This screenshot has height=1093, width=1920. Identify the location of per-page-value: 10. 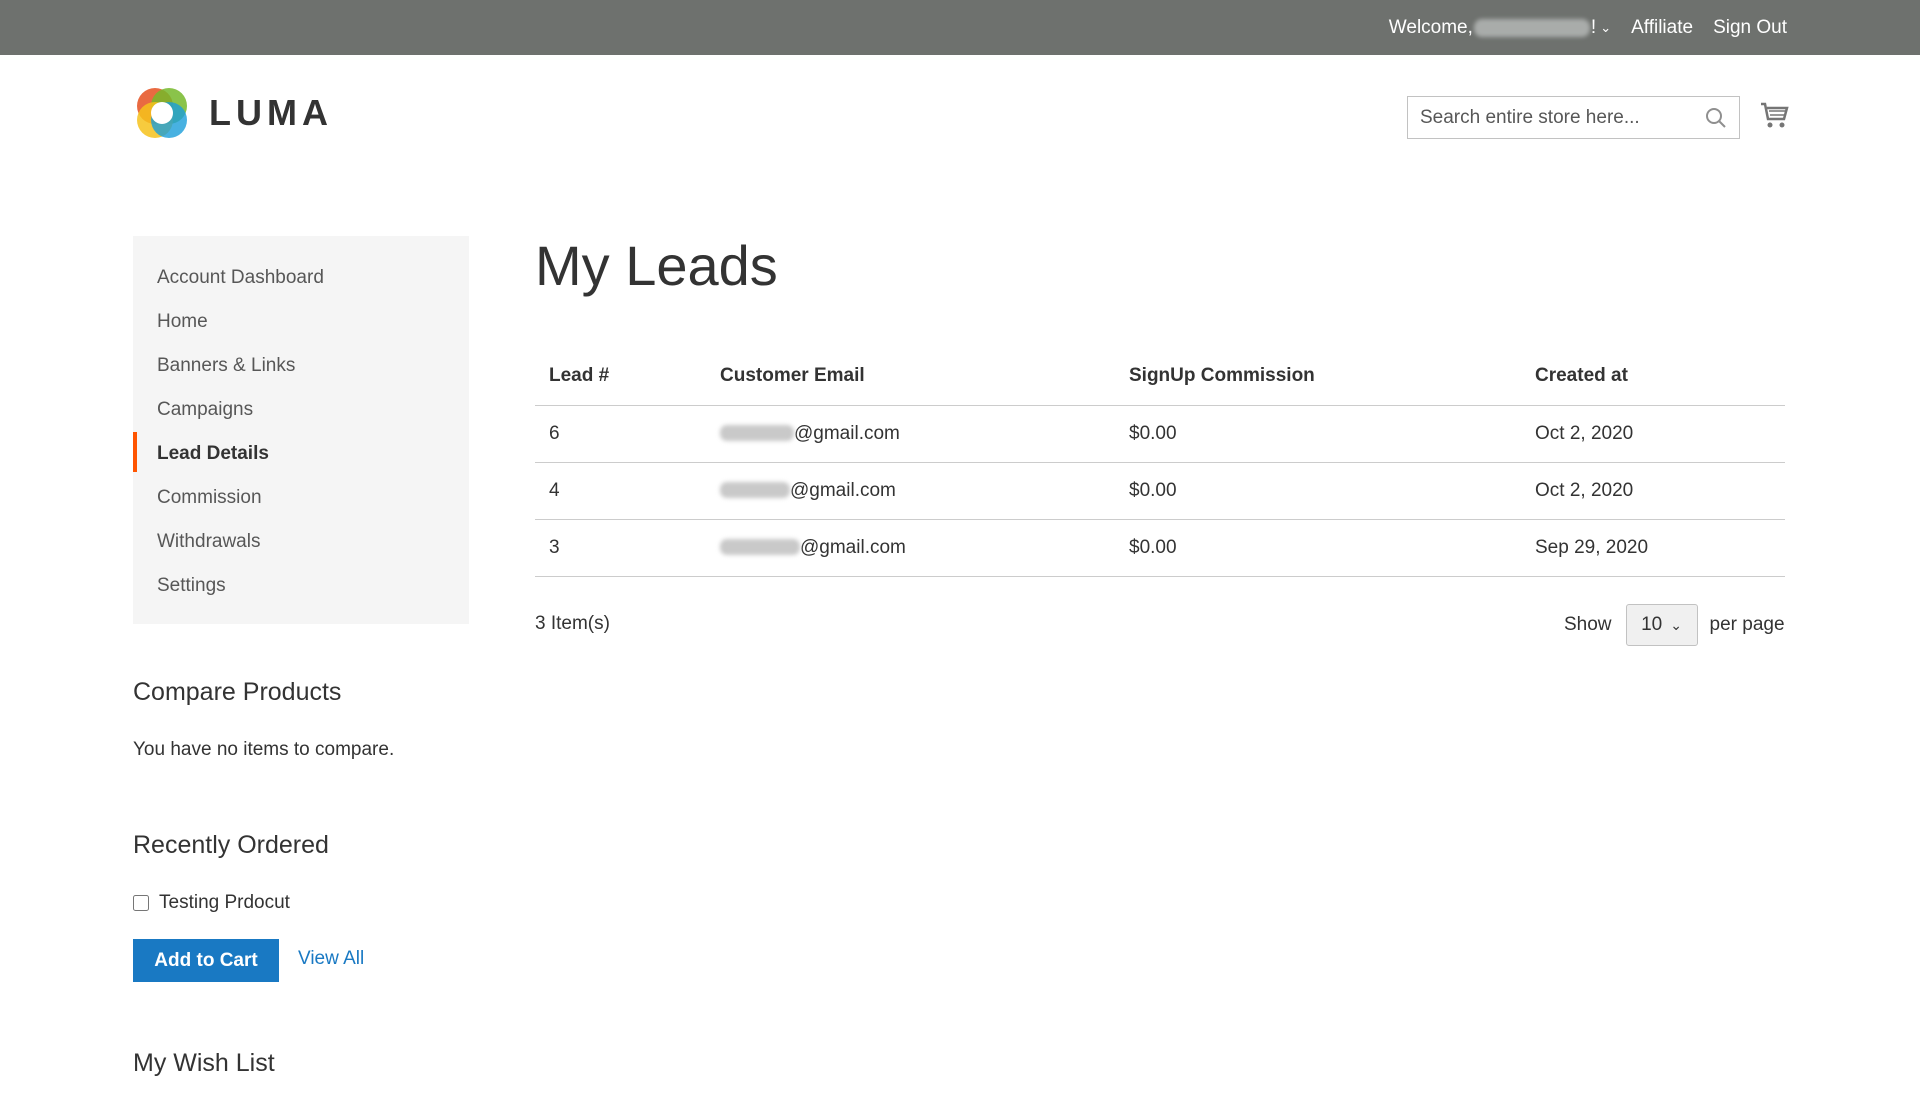
(1652, 624).